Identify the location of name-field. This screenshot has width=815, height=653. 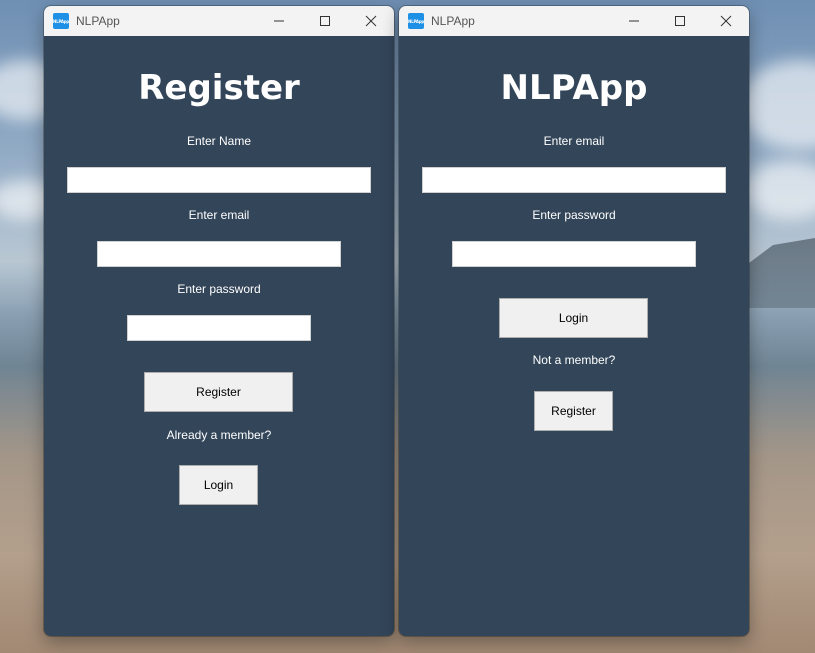
(219, 180).